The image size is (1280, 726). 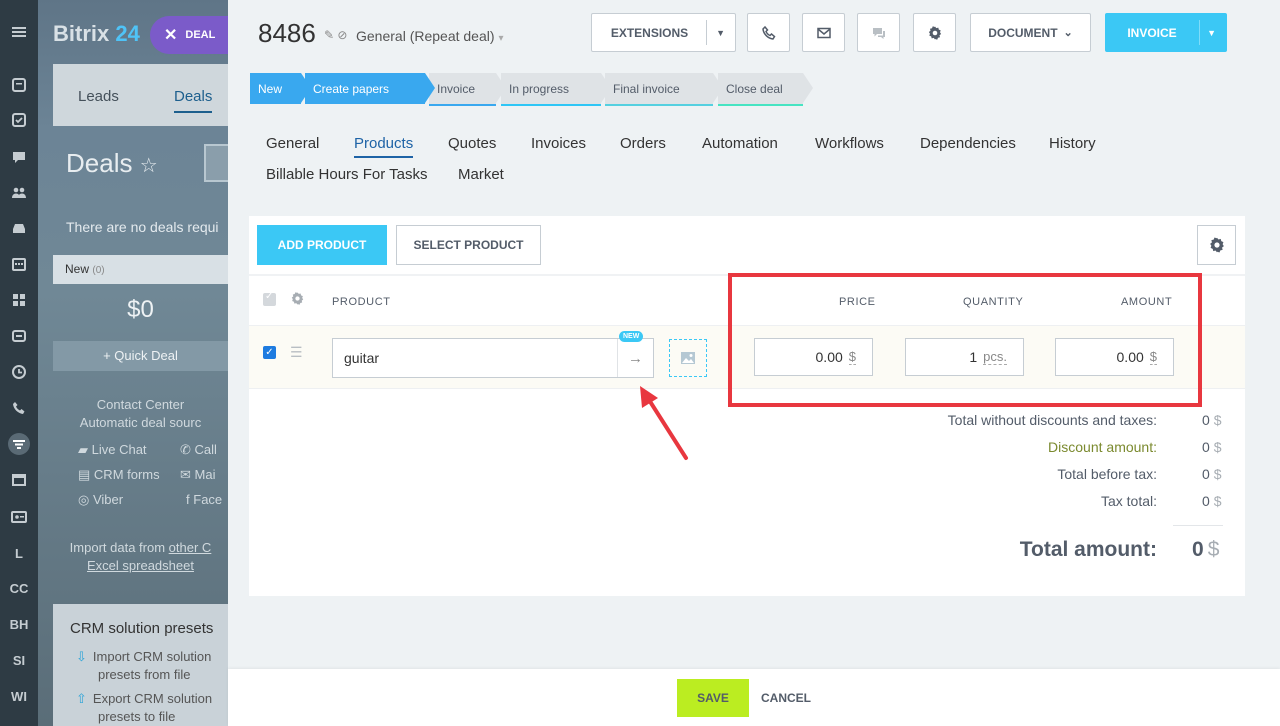 I want to click on tab-workflows: Workflows, so click(x=849, y=143).